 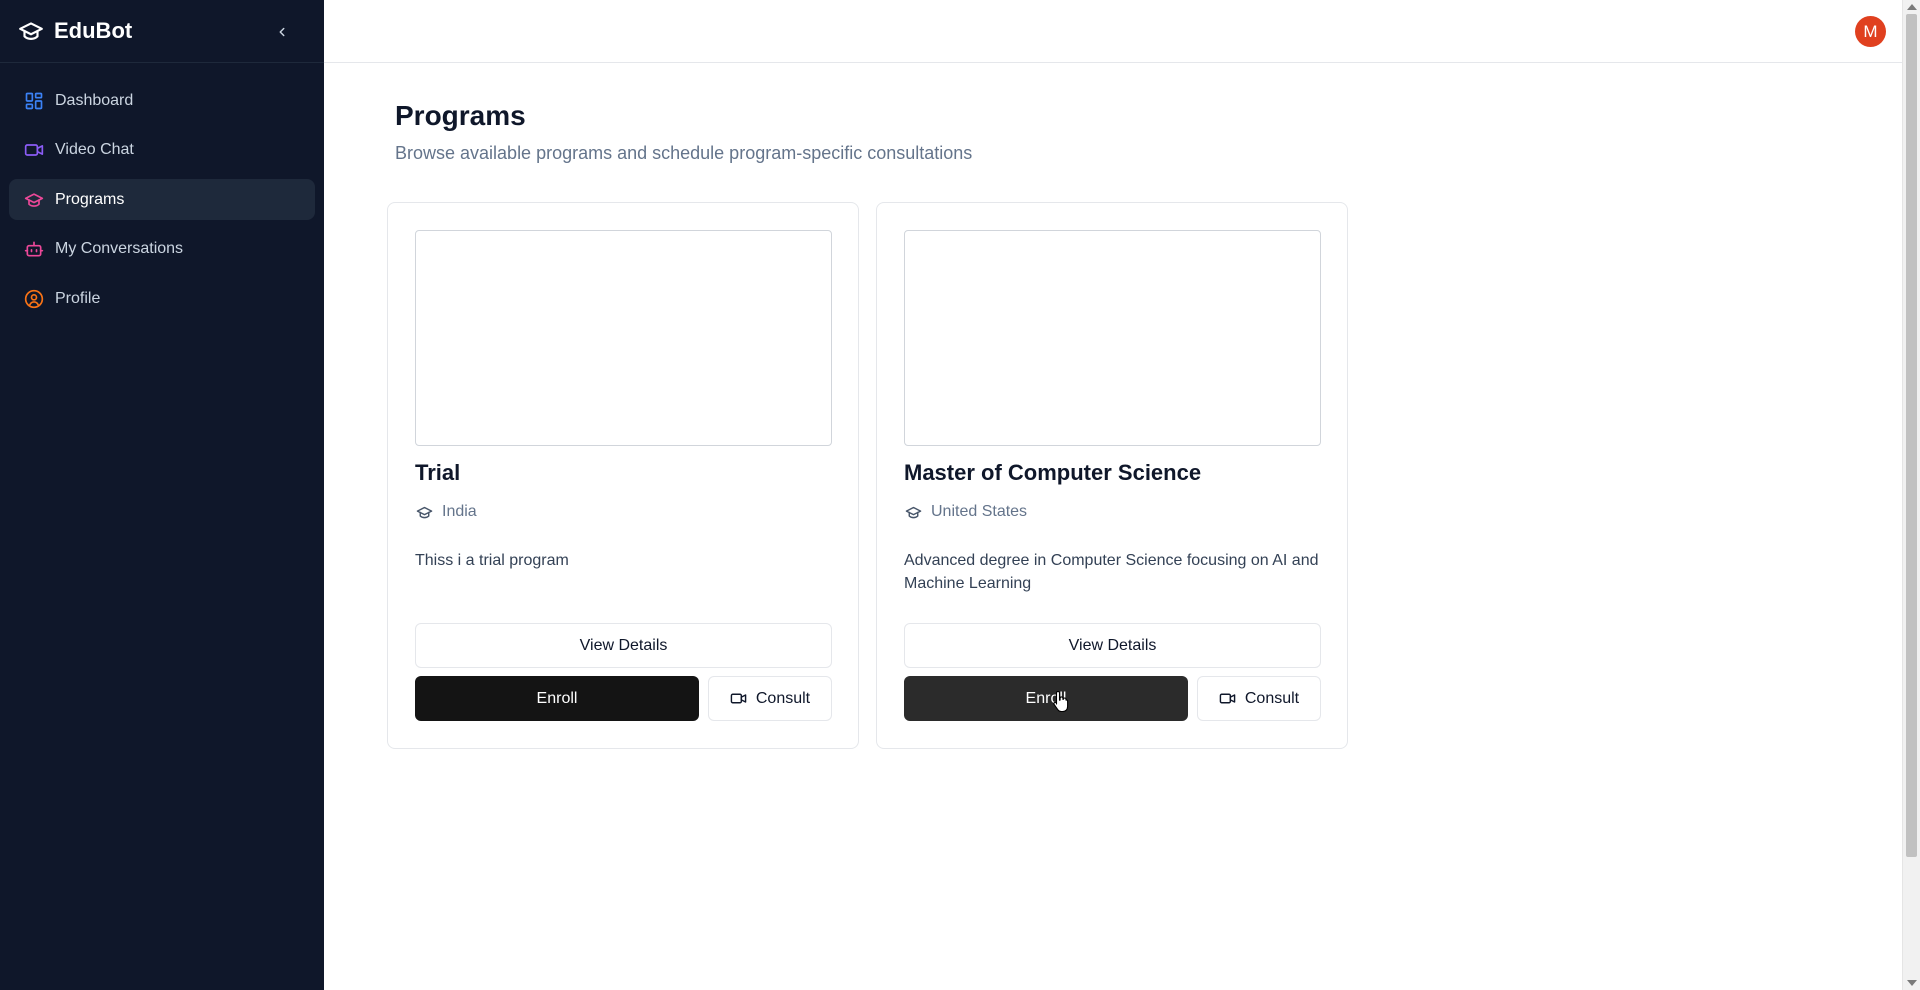 What do you see at coordinates (162, 100) in the screenshot?
I see `sidebar-item-dashboard: Dashboard` at bounding box center [162, 100].